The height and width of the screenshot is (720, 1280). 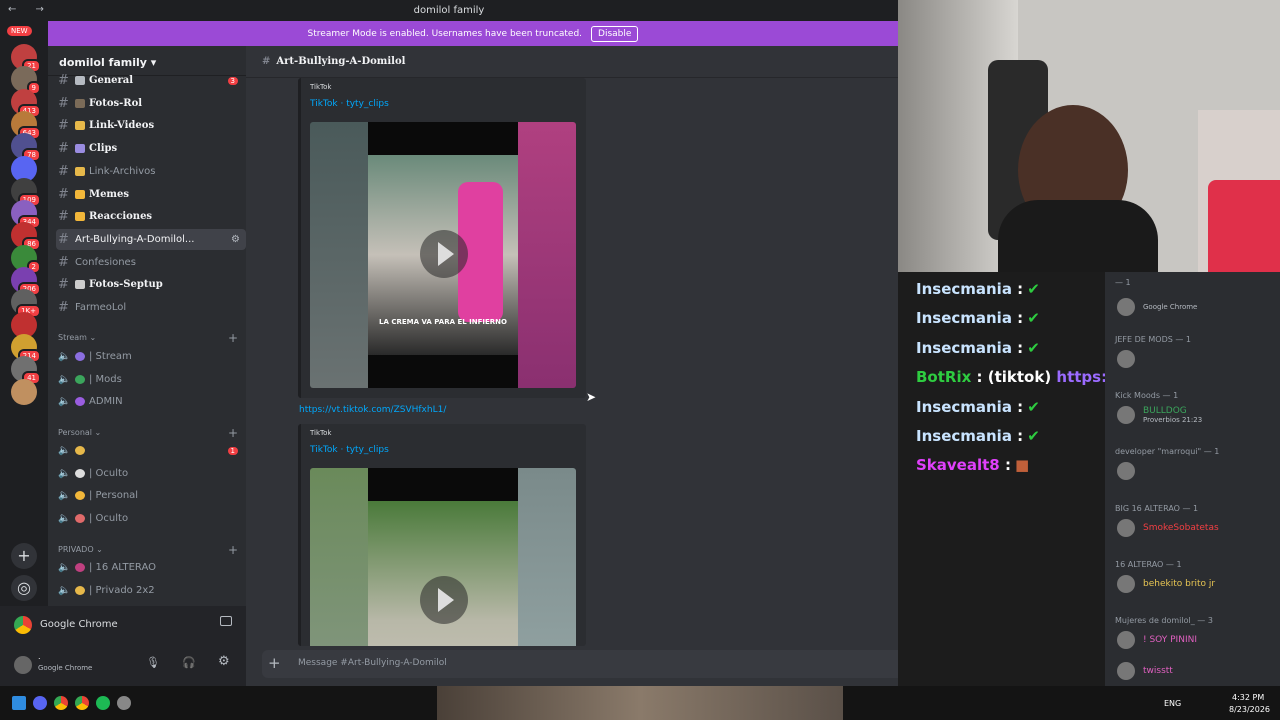 I want to click on discord-taskbar-icon, so click(x=40, y=703).